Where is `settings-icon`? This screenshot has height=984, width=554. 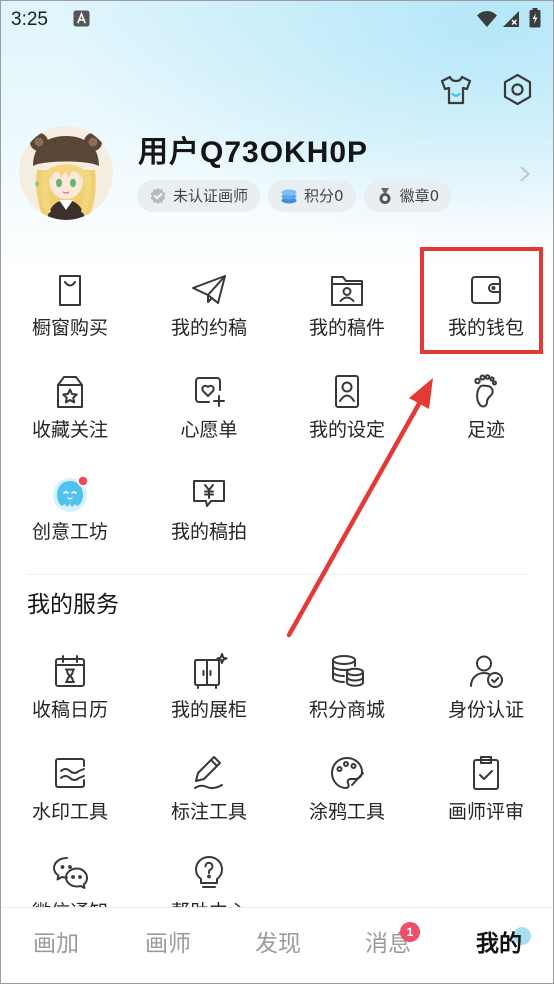 settings-icon is located at coordinates (517, 89).